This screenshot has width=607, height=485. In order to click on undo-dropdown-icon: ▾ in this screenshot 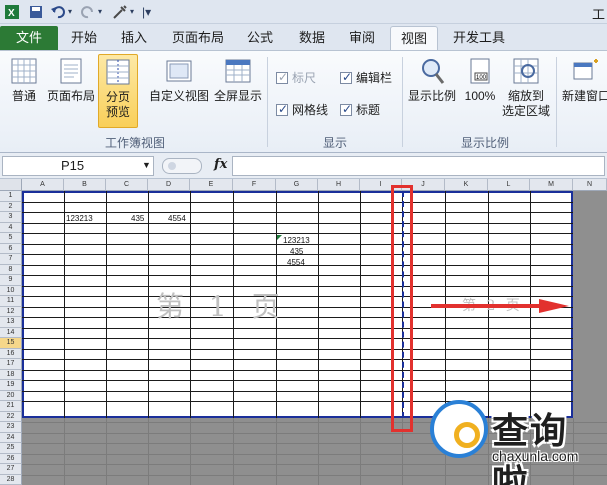, I will do `click(70, 12)`.